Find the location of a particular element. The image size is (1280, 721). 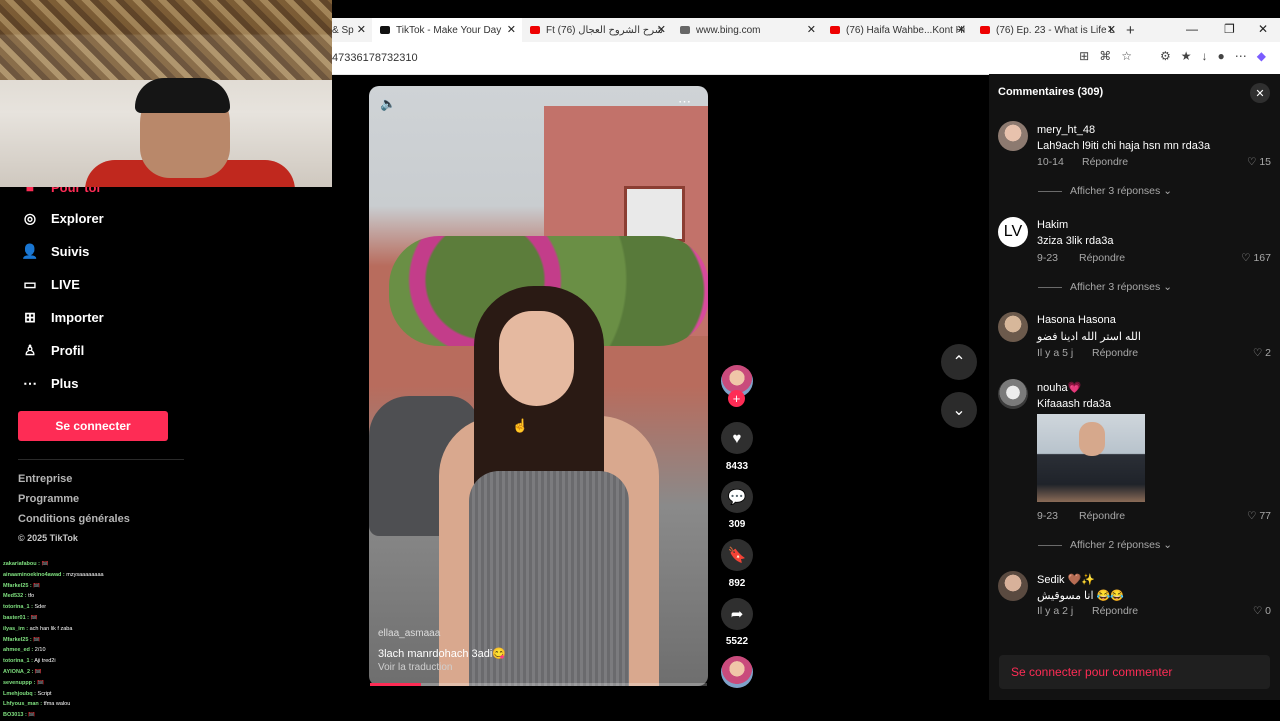

chat-line: Mfarkel25 : 🥅 is located at coordinates (22, 639).